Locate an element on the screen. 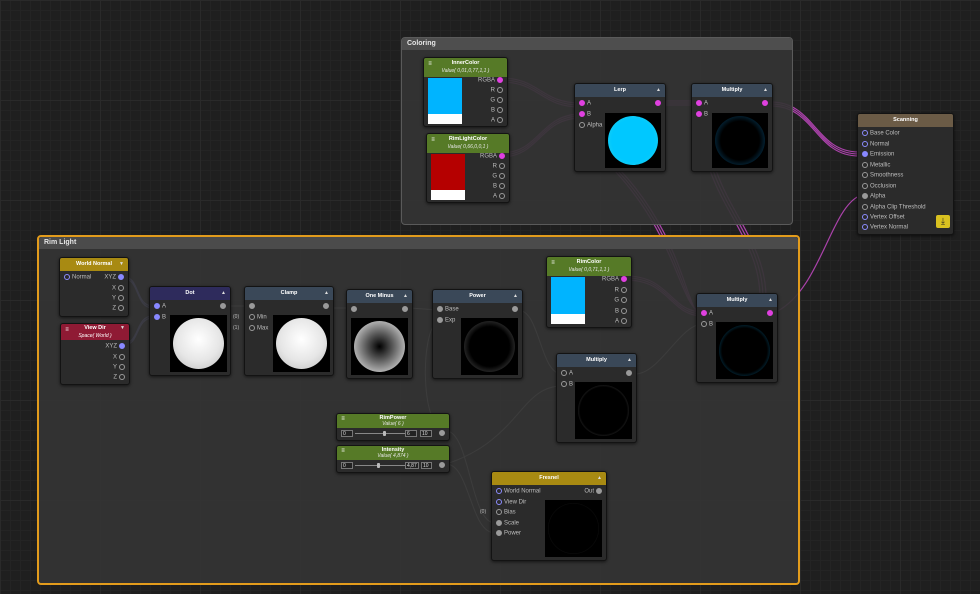 The image size is (980, 594). port-vertex-offset: Vertex Offset is located at coordinates (882, 218).